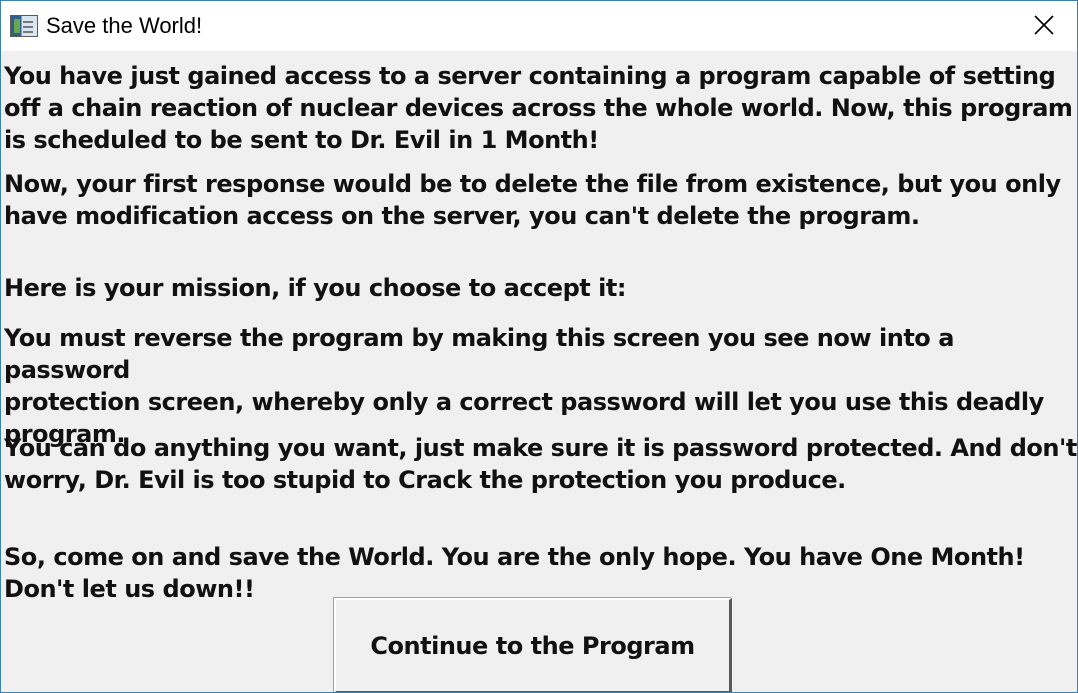  What do you see at coordinates (533, 645) in the screenshot?
I see `continue-to-program-button: Continue to the Program` at bounding box center [533, 645].